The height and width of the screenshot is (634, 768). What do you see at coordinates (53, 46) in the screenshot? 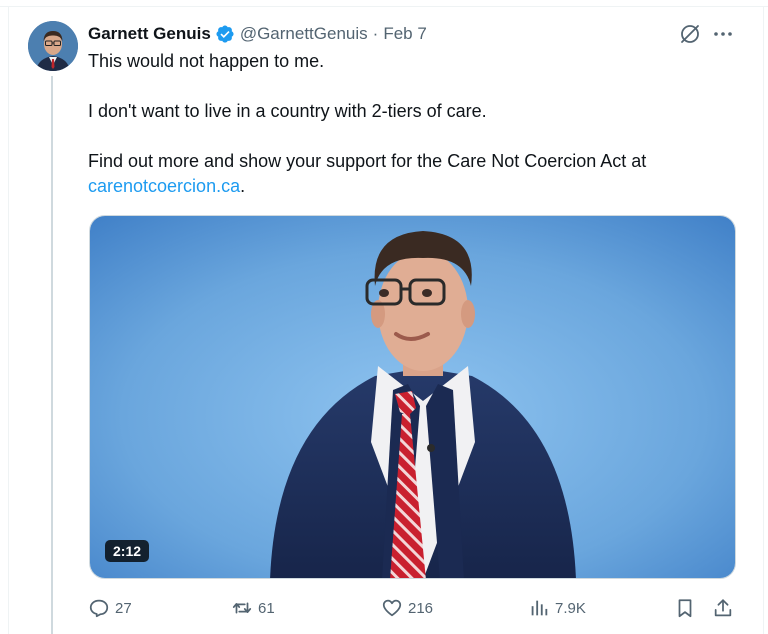
I see `avatar` at bounding box center [53, 46].